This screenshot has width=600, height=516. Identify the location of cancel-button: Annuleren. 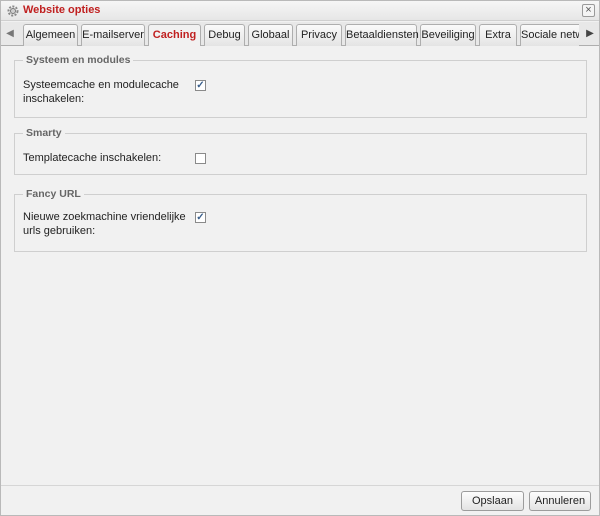
(560, 501).